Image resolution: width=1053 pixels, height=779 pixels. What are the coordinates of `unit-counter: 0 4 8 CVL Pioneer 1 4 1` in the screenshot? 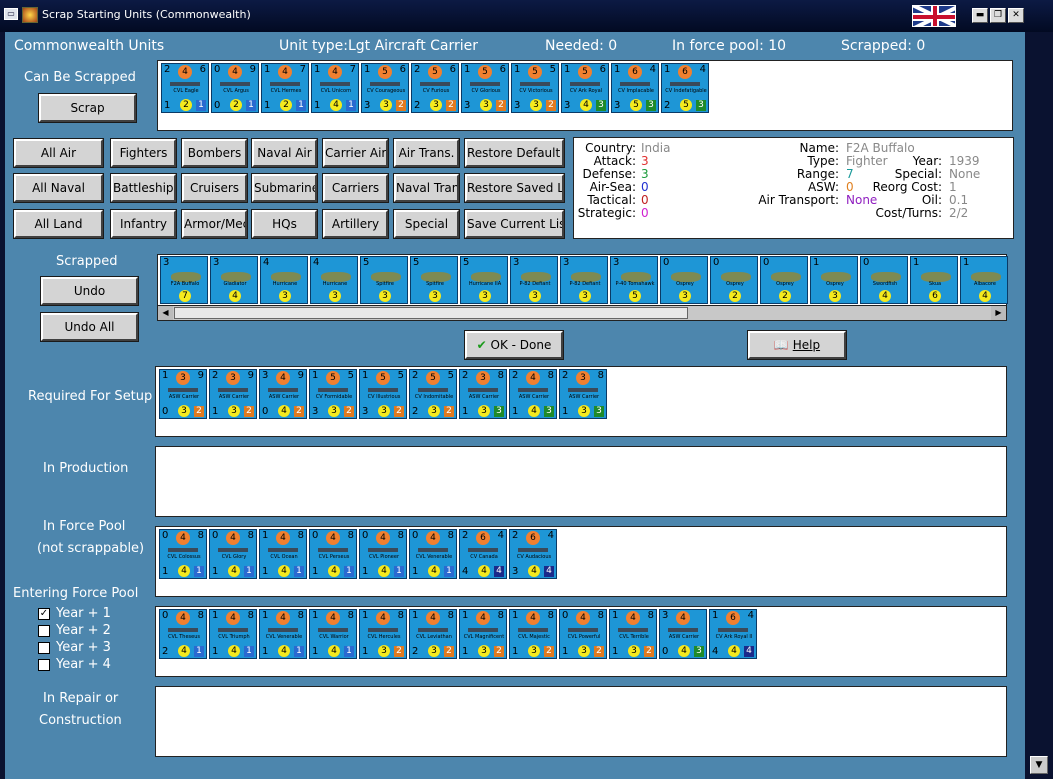 It's located at (383, 554).